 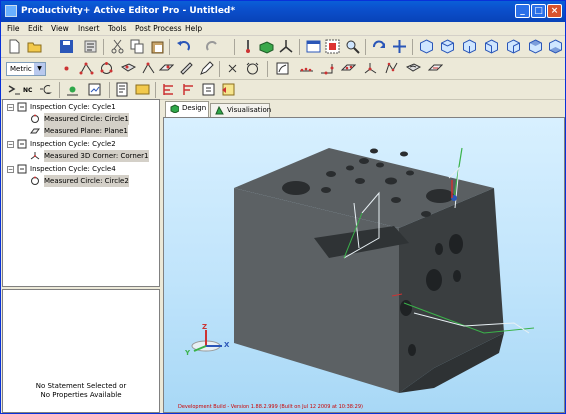 What do you see at coordinates (66, 46) in the screenshot?
I see `save-icon` at bounding box center [66, 46].